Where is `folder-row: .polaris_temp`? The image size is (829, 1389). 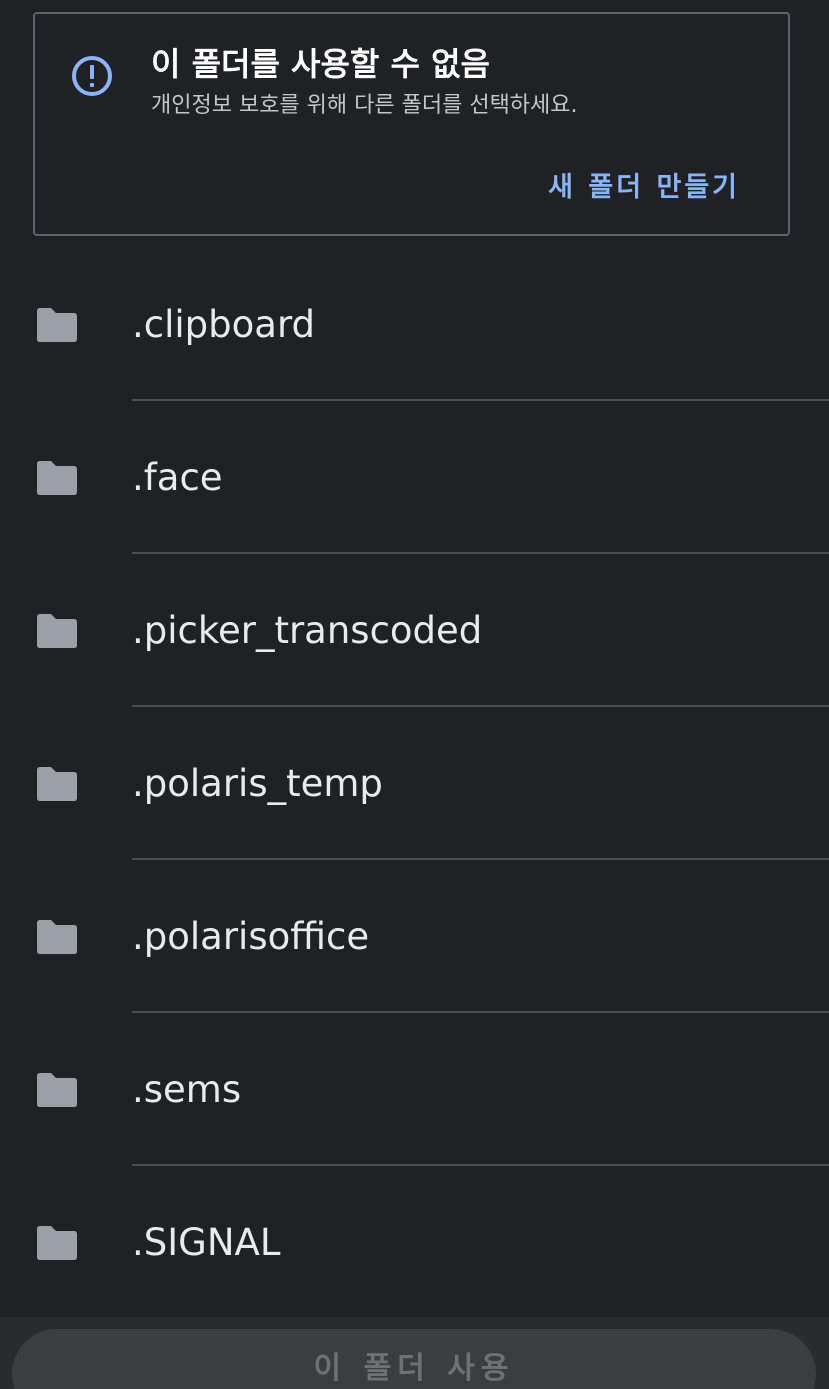 folder-row: .polaris_temp is located at coordinates (414, 783).